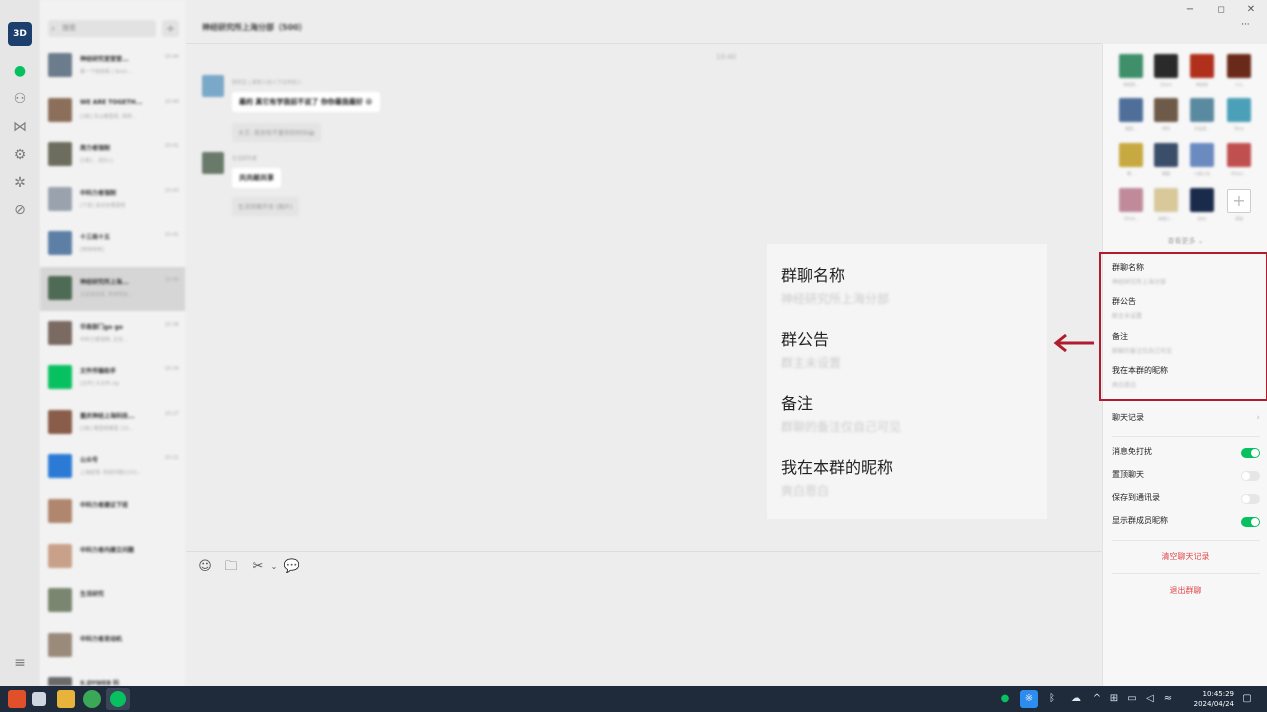 The image size is (1267, 712). I want to click on add-member-button: +, so click(1239, 201).